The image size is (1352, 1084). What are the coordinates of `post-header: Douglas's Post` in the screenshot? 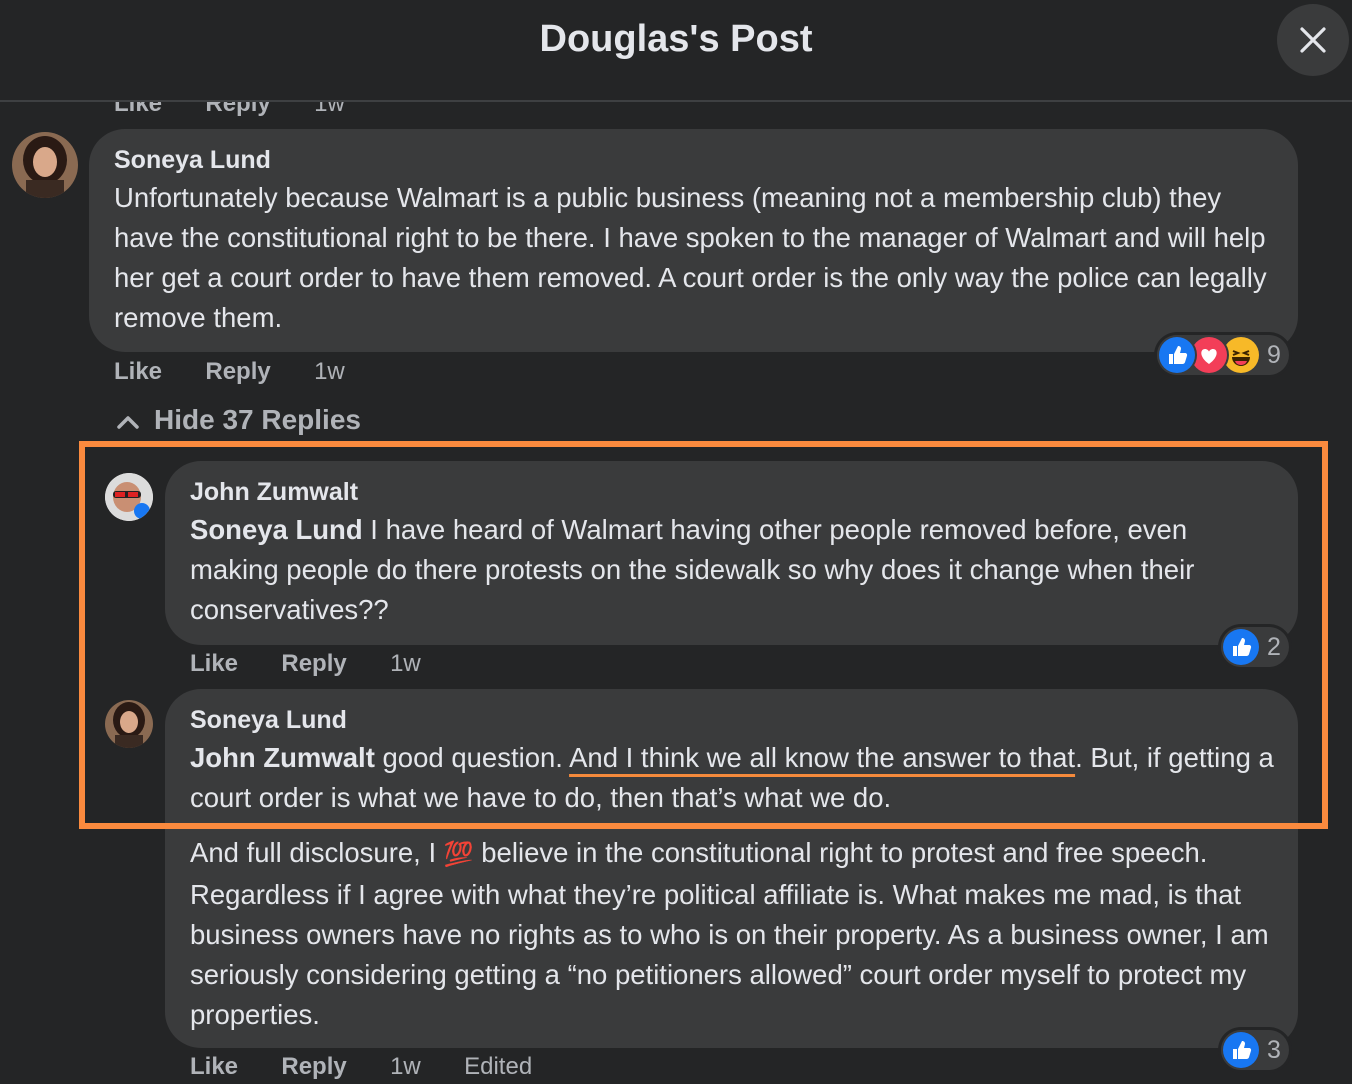 It's located at (676, 51).